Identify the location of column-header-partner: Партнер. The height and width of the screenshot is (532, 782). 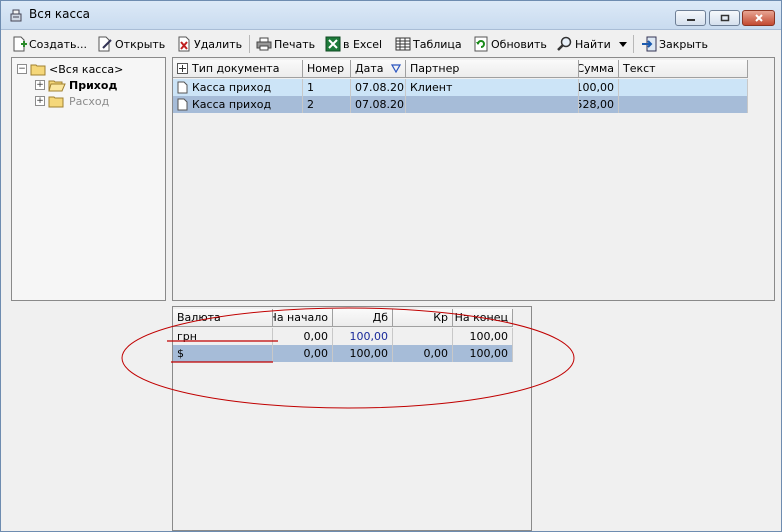
(492, 69).